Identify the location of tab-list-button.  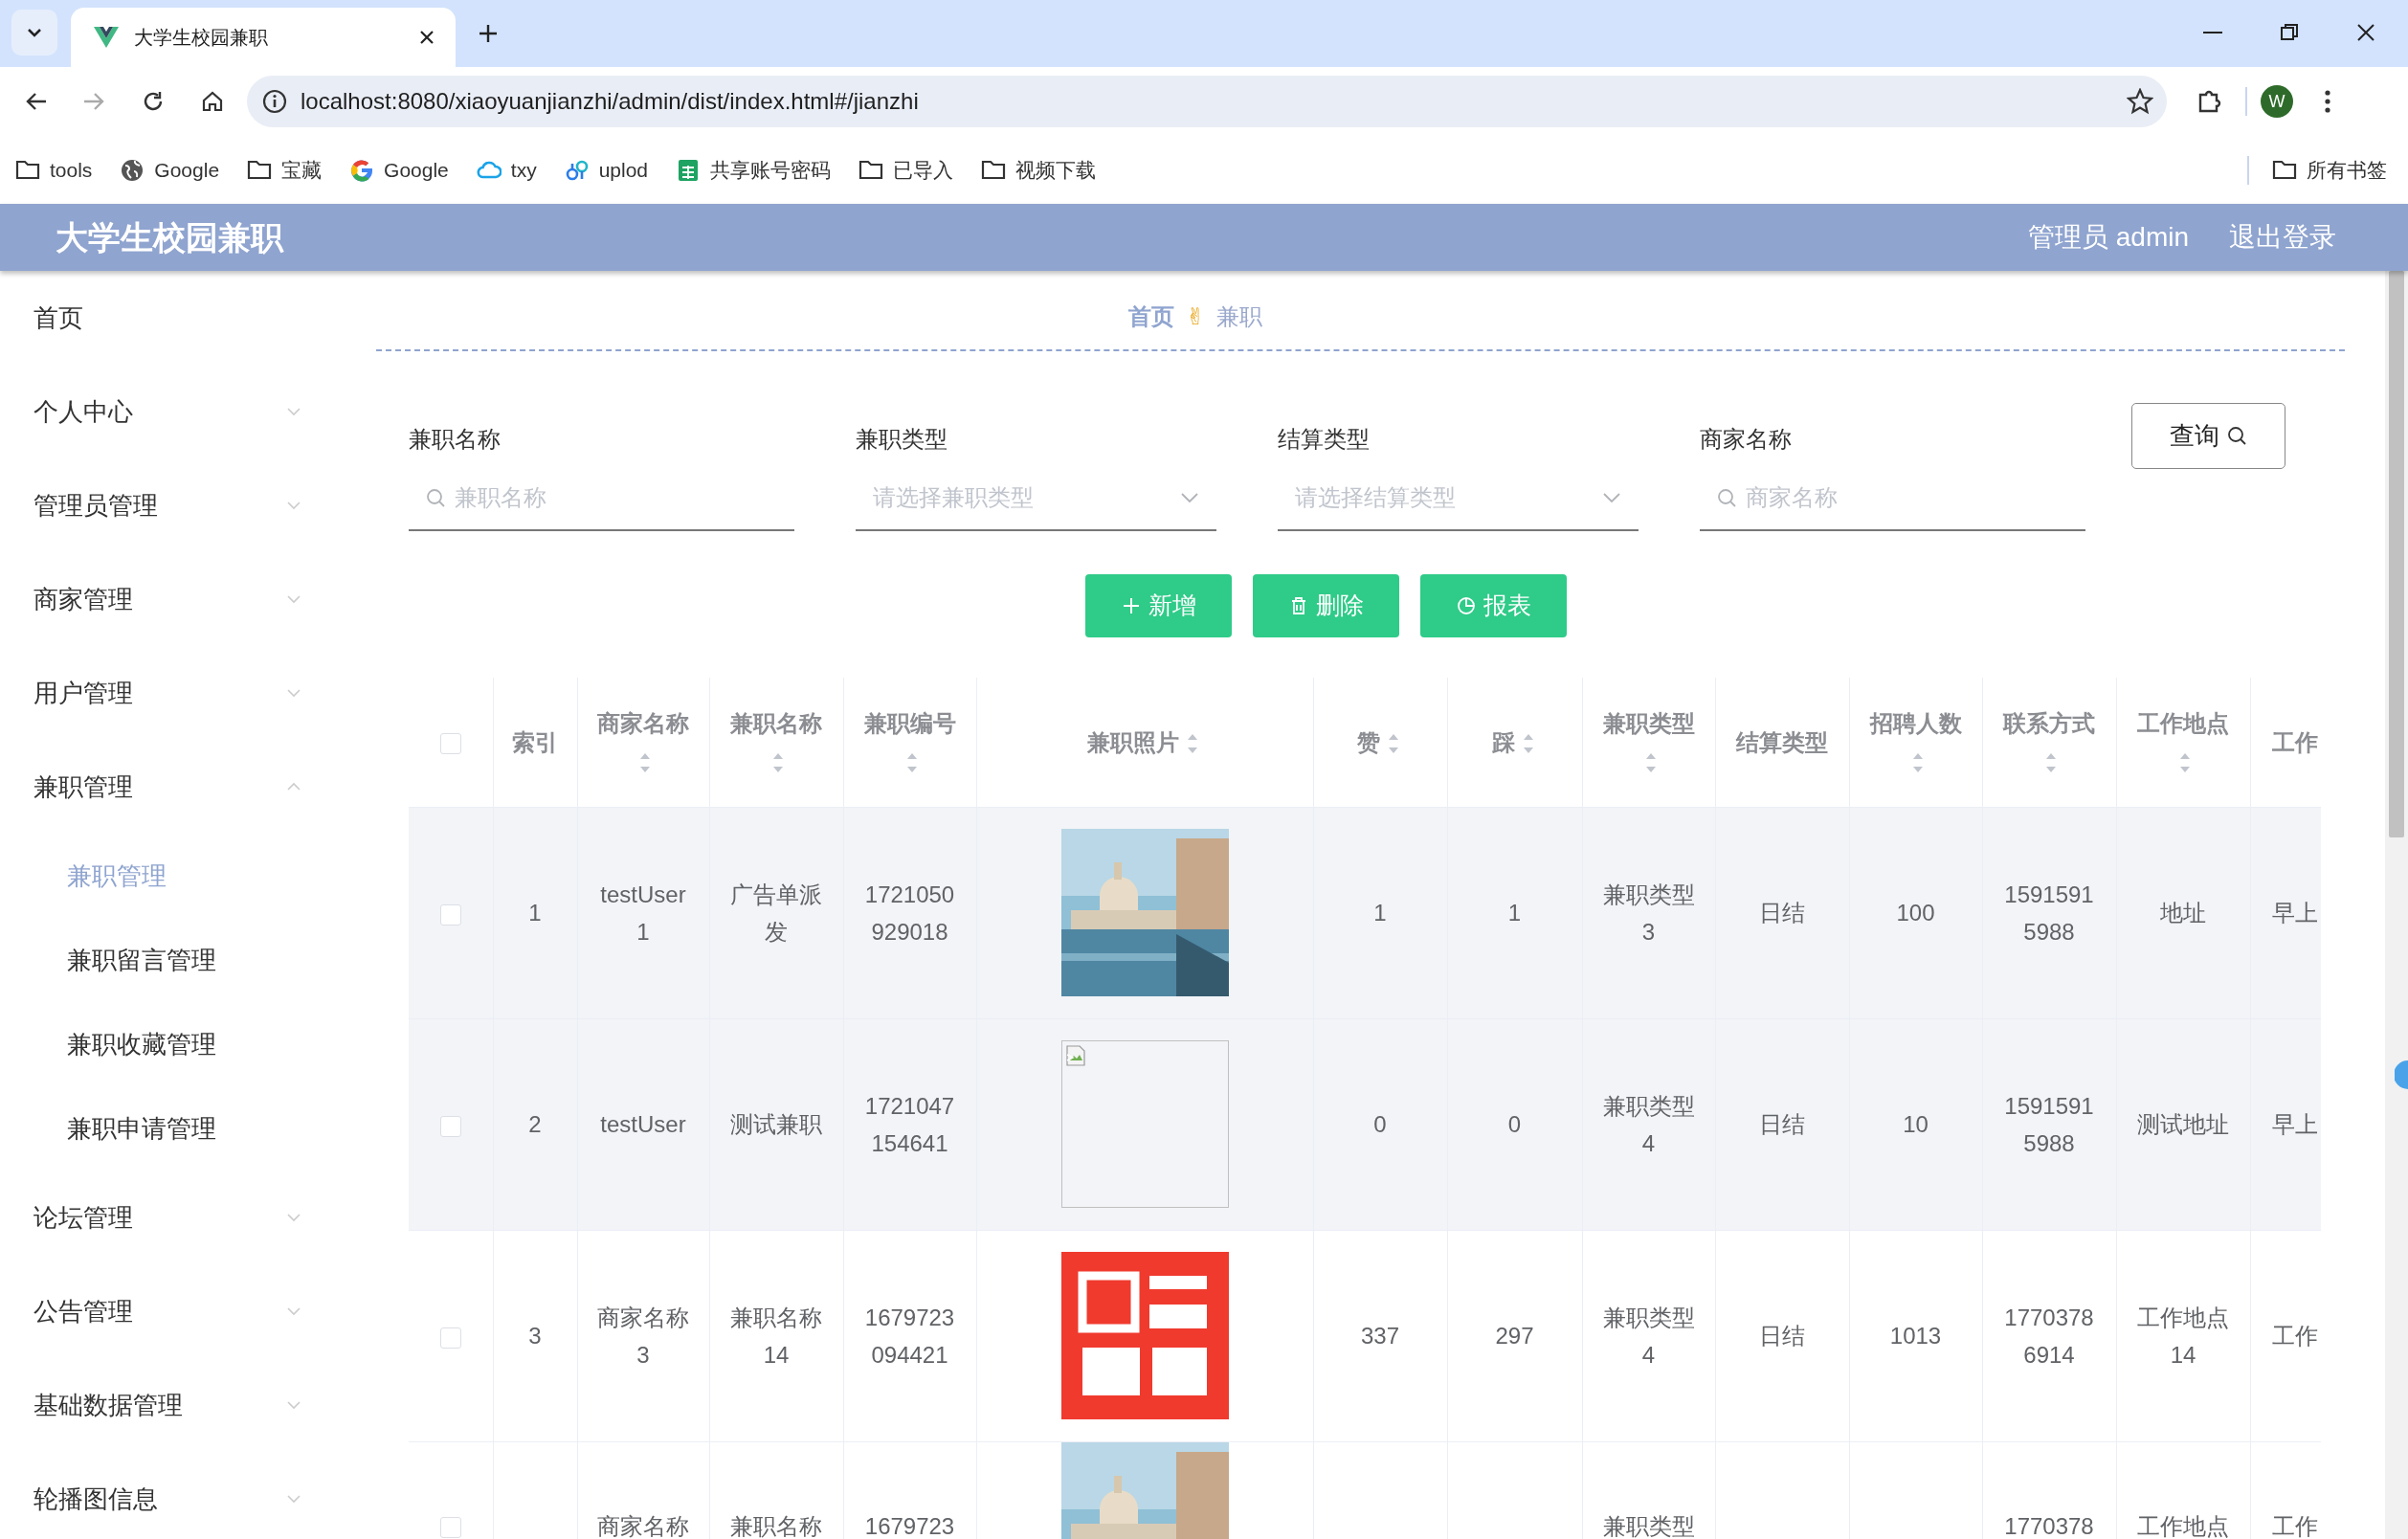
(34, 33).